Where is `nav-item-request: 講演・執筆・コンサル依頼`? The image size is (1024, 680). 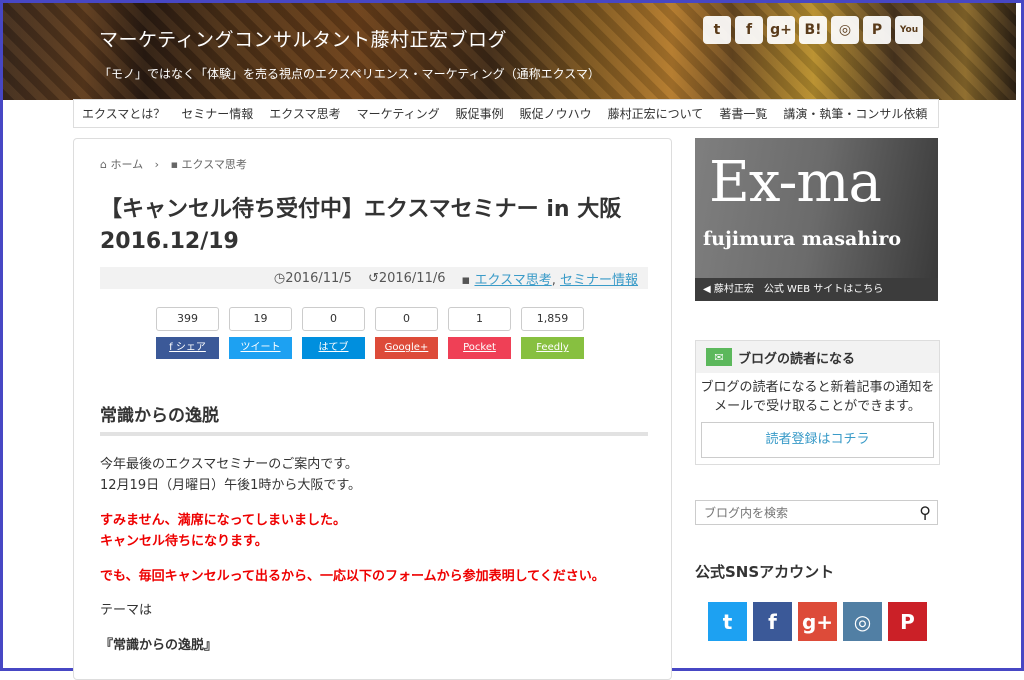
nav-item-request: 講演・執筆・コンサル依頼 is located at coordinates (855, 113).